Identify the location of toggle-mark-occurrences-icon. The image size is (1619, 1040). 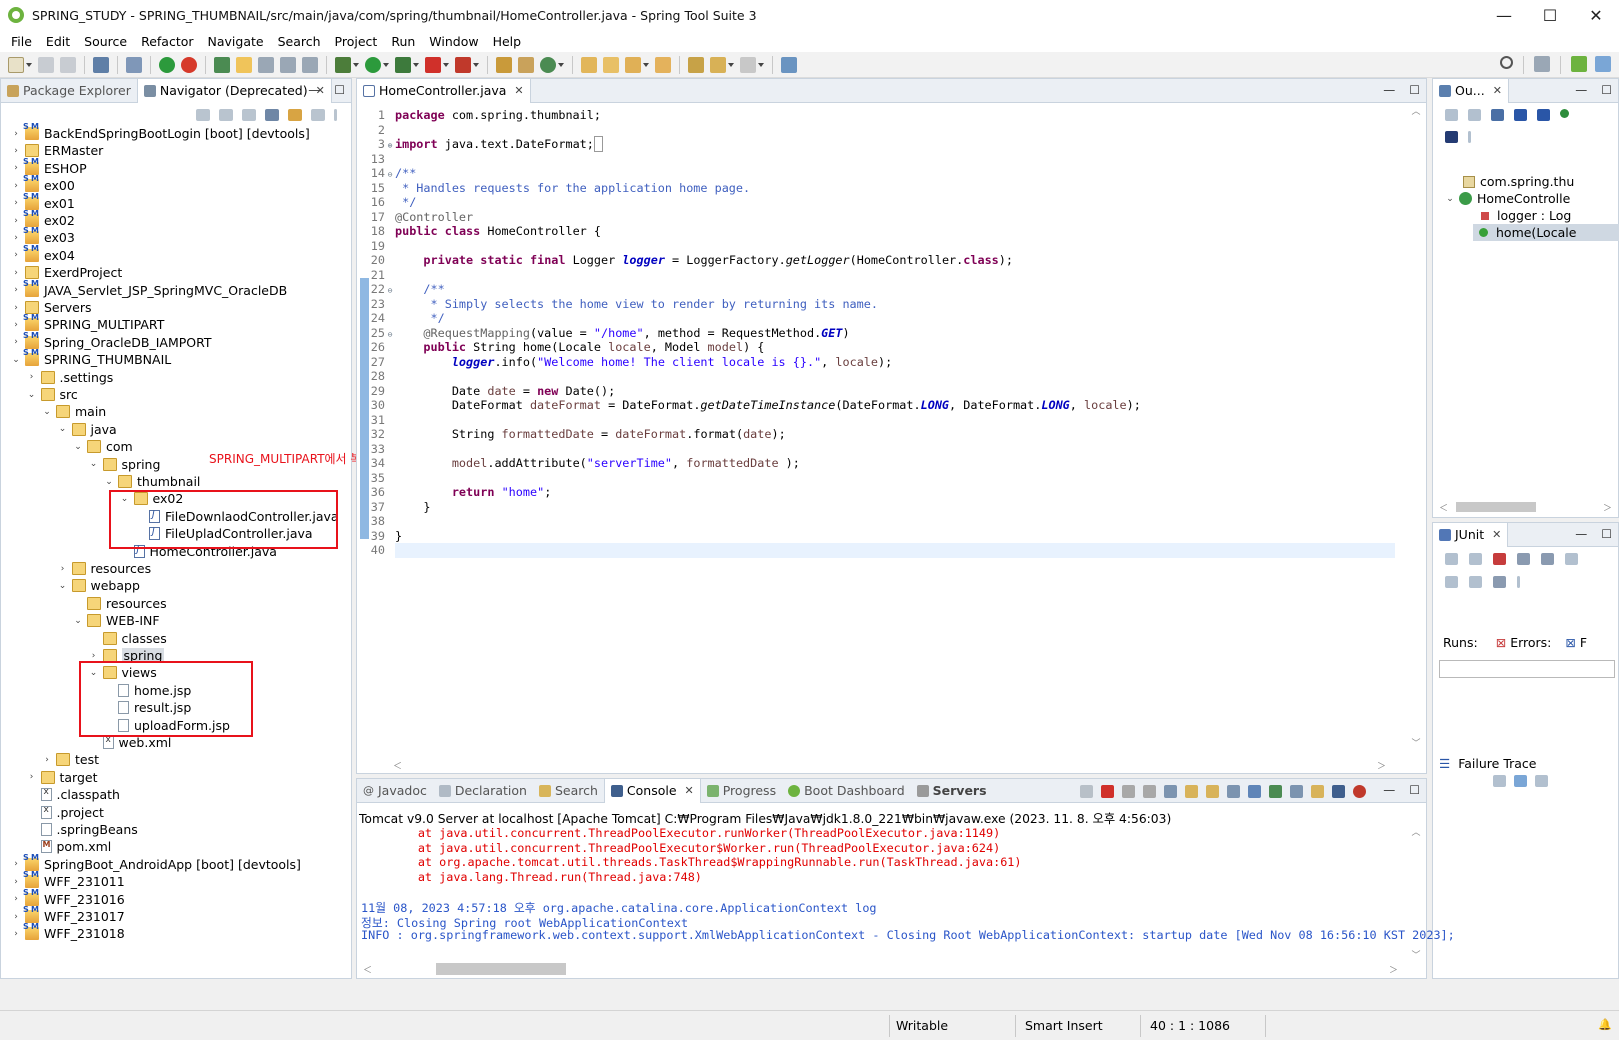
(244, 64).